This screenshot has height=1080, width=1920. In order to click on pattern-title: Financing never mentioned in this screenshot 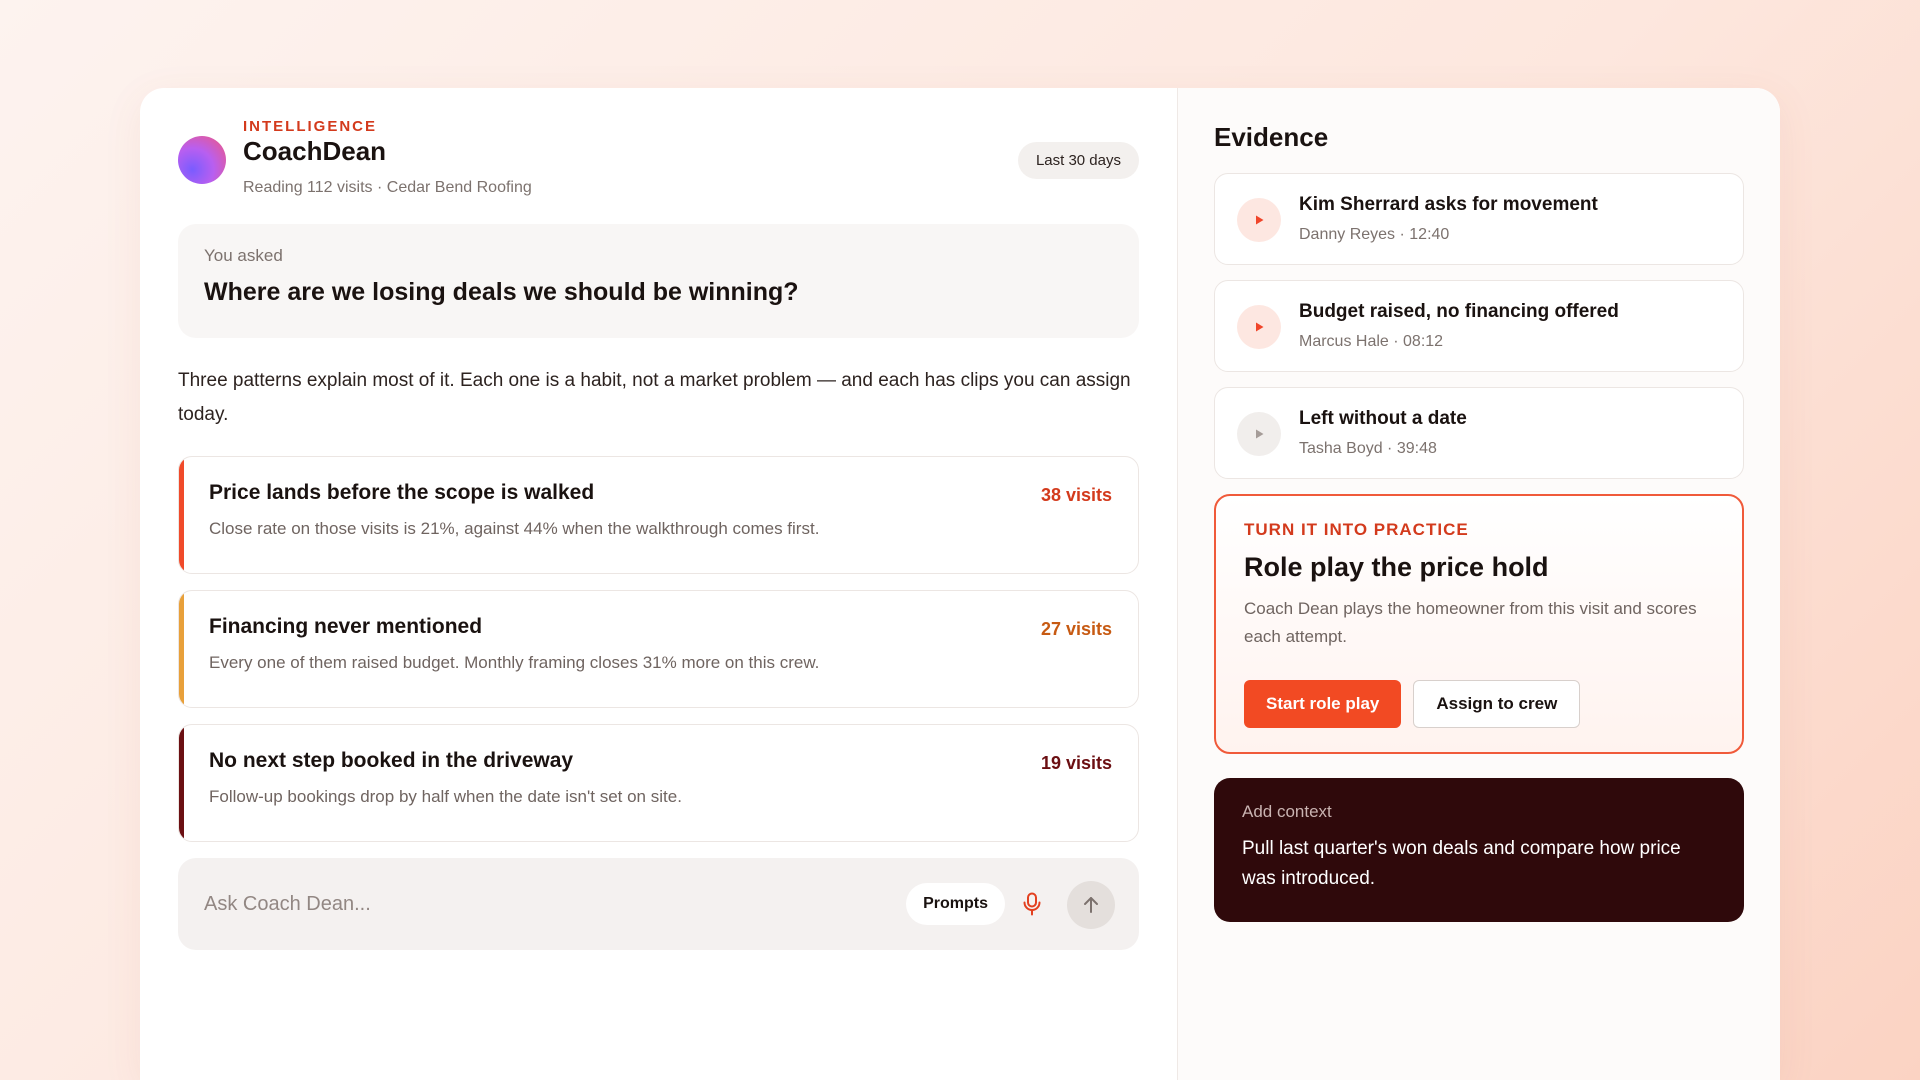, I will do `click(346, 626)`.